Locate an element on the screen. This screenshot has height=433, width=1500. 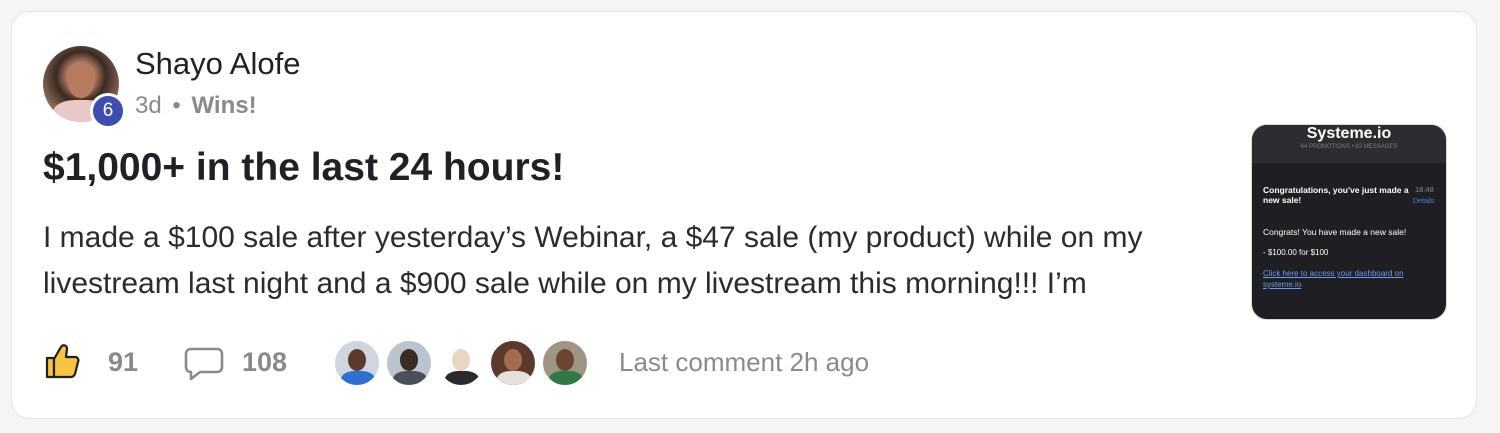
thumbnail-amount: - $100.00 for $100 is located at coordinates (1296, 252).